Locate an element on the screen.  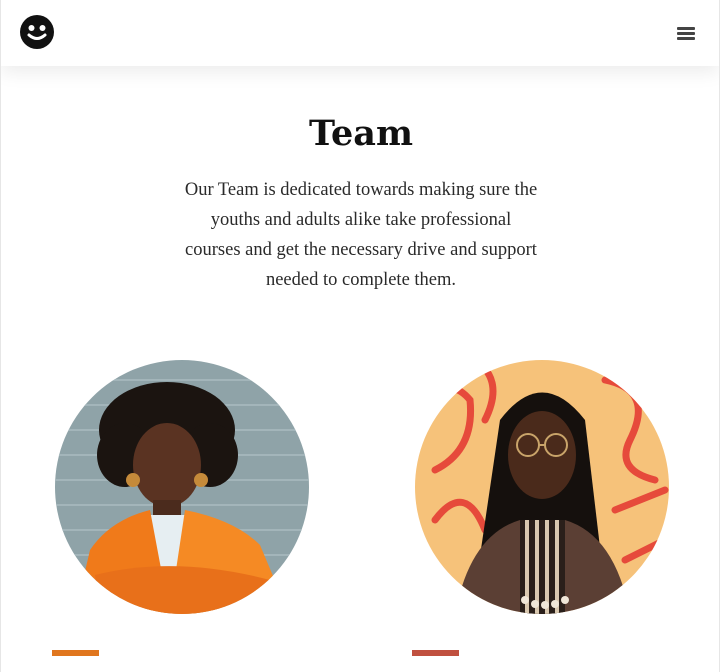
section-title: Team is located at coordinates (360, 133).